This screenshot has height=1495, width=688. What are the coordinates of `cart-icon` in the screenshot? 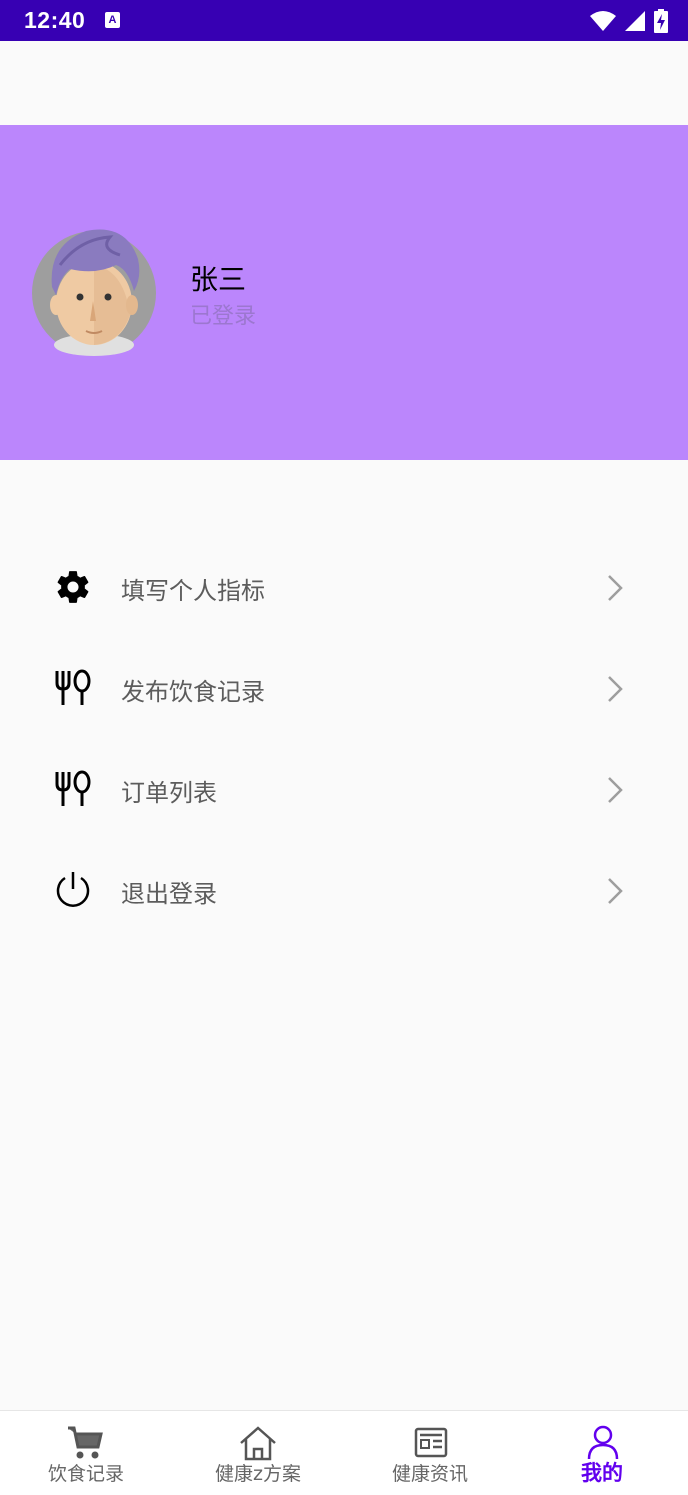 It's located at (85, 1442).